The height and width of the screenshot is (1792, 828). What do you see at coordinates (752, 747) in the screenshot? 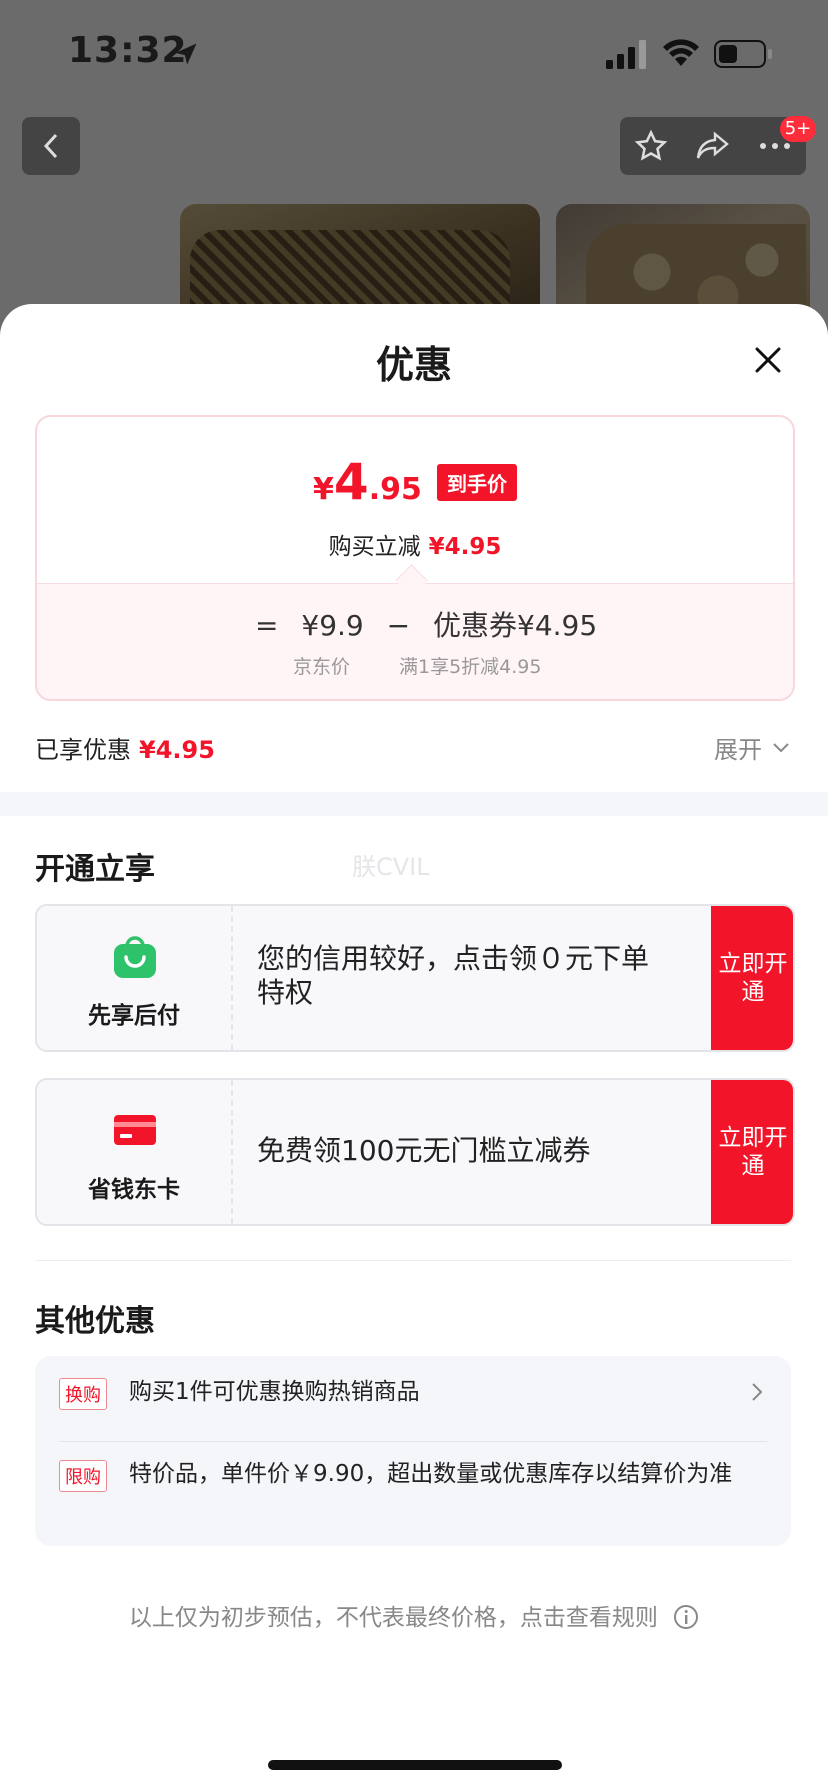
I see `expand-button: 展开` at bounding box center [752, 747].